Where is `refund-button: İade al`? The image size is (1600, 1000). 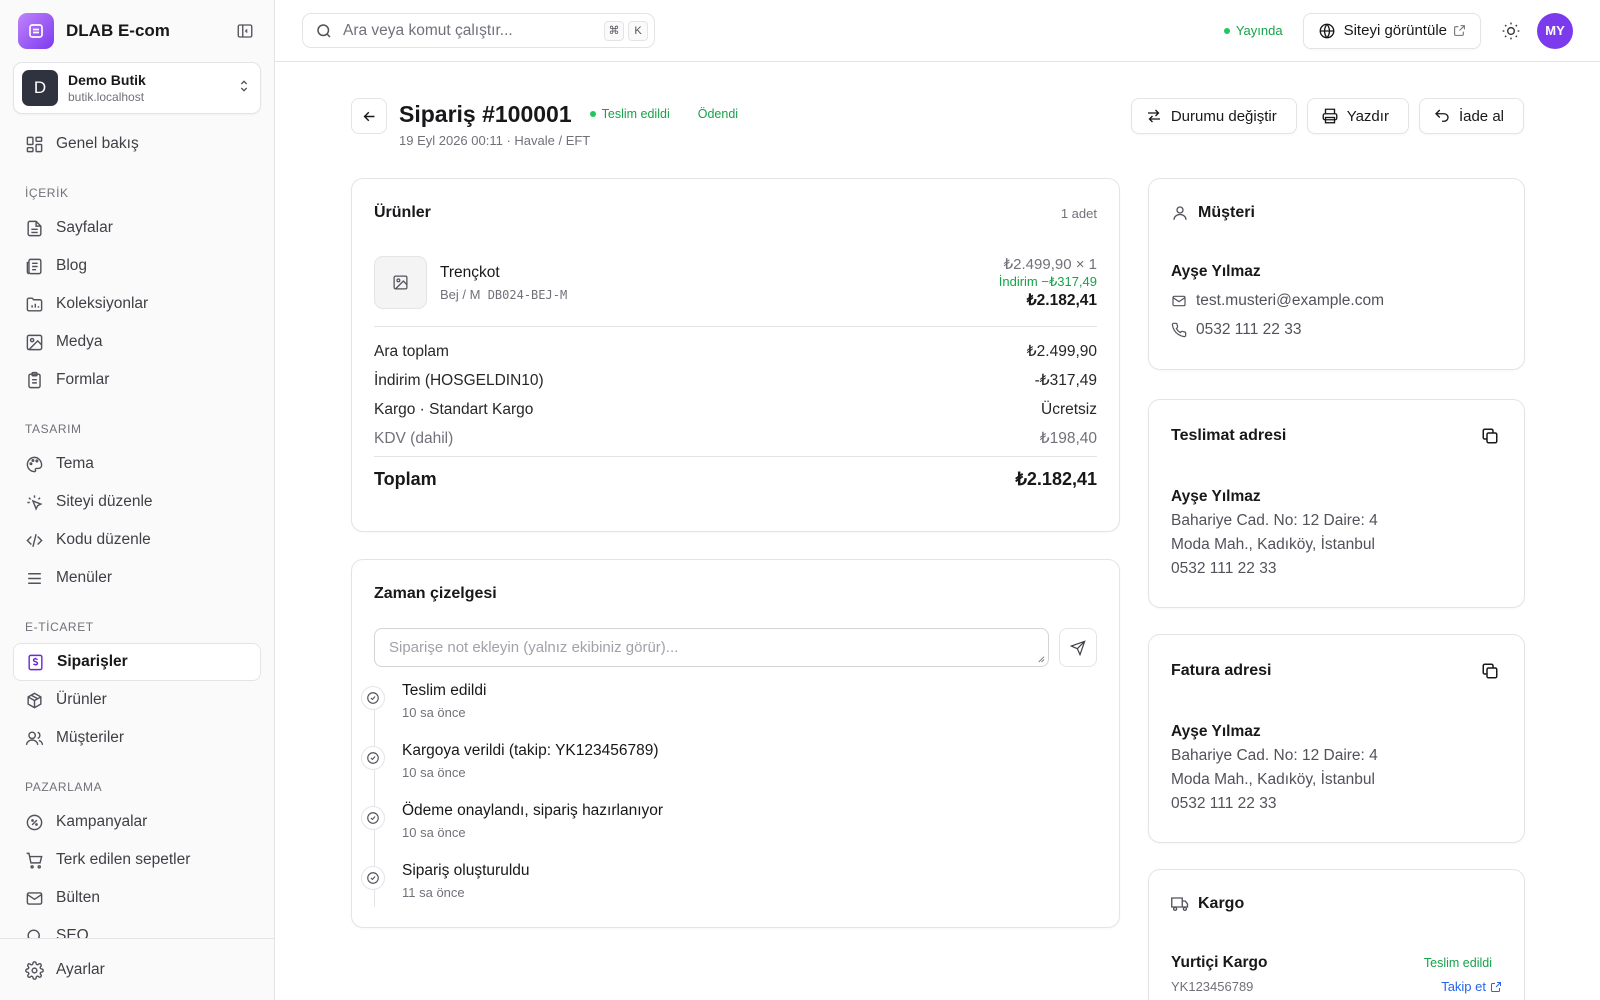
refund-button: İade al is located at coordinates (1471, 116).